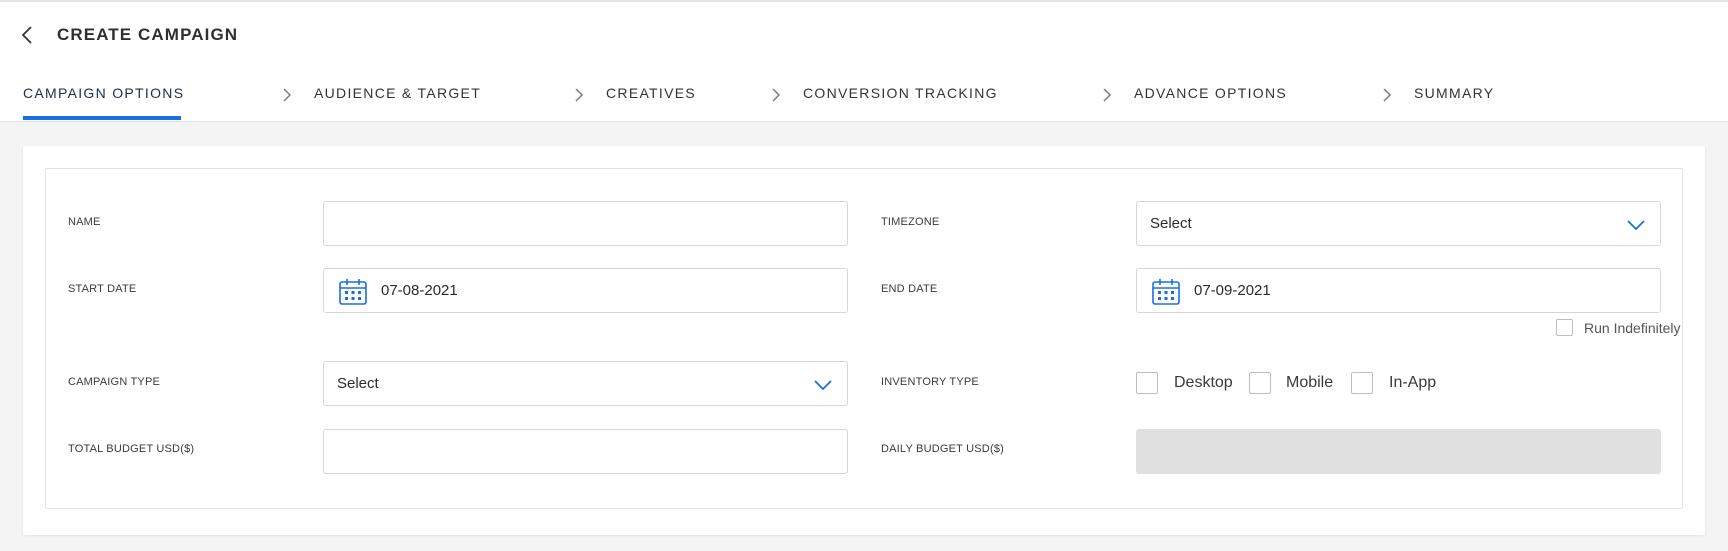  I want to click on in-app-checkbox, so click(1362, 383).